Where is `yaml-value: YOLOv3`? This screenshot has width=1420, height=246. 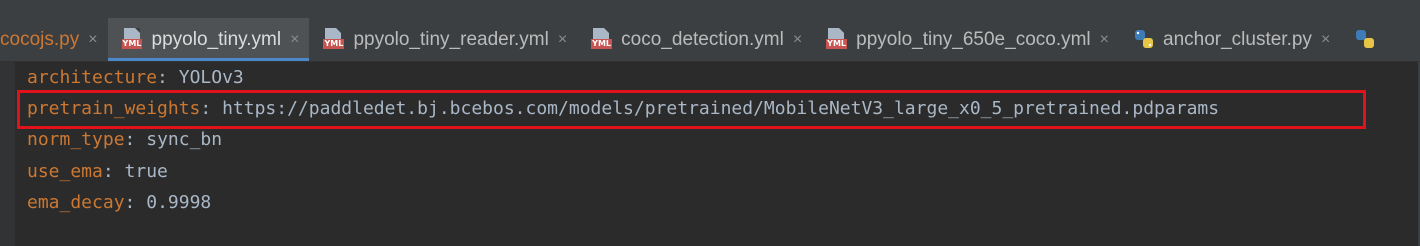
yaml-value: YOLOv3 is located at coordinates (211, 77).